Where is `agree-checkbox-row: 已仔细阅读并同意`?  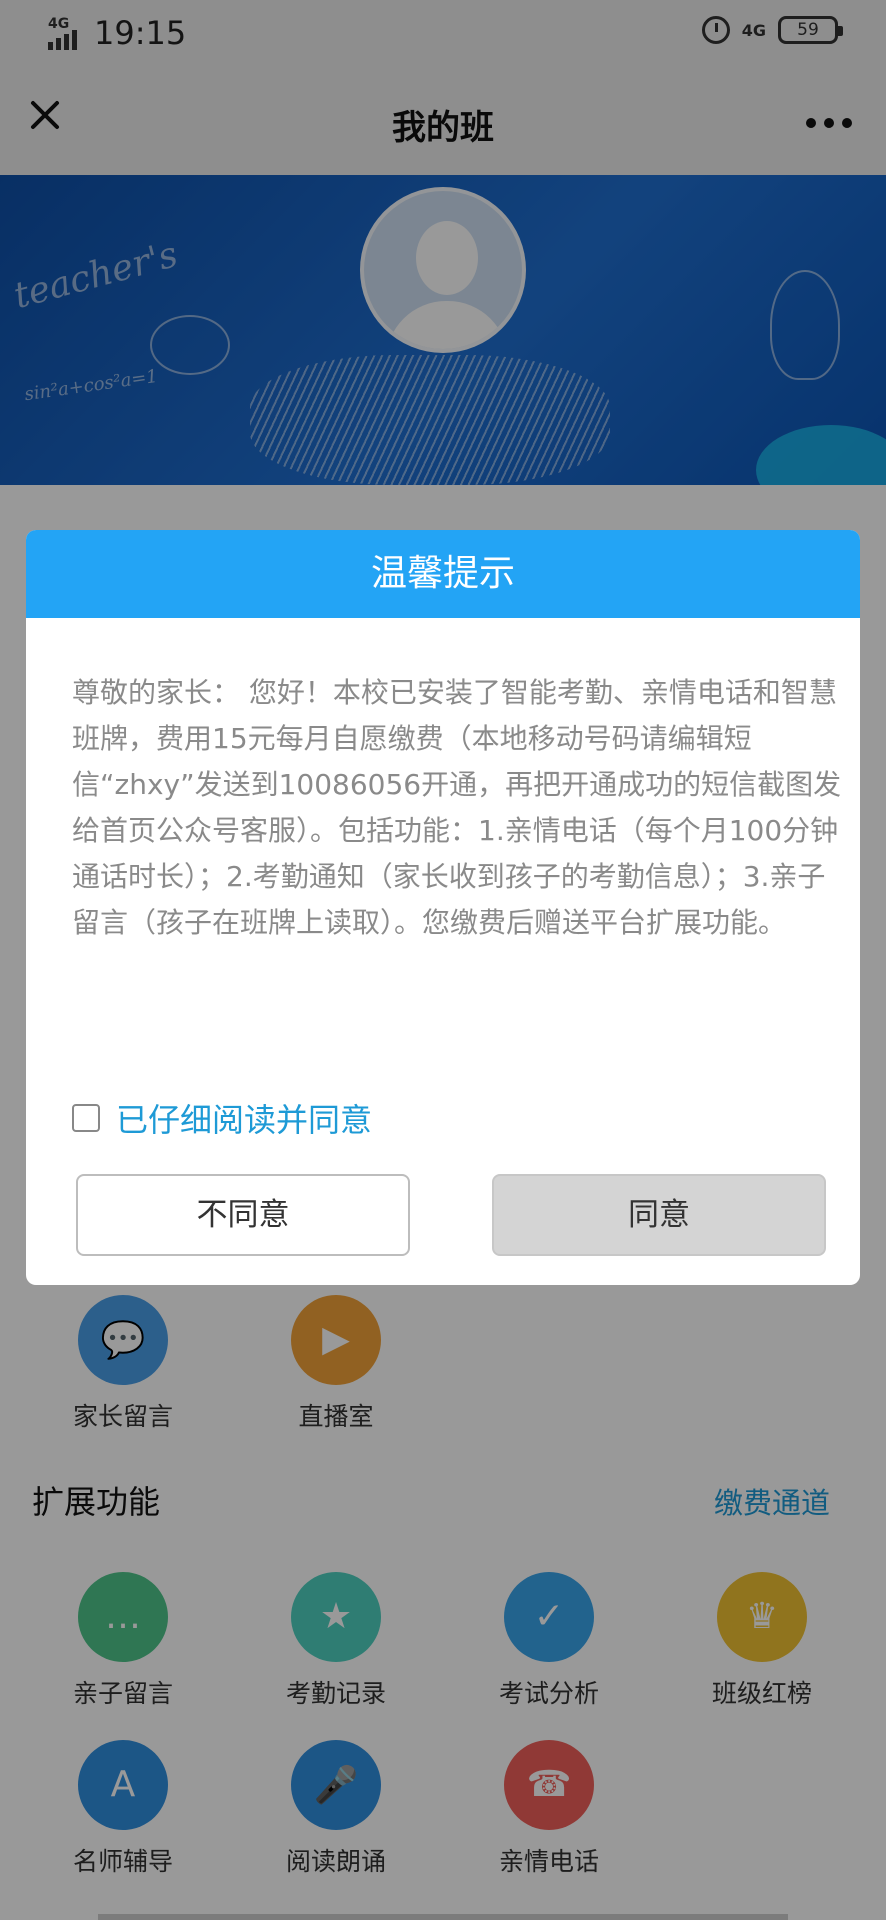
agree-checkbox-row: 已仔细阅读并同意 is located at coordinates (222, 1118).